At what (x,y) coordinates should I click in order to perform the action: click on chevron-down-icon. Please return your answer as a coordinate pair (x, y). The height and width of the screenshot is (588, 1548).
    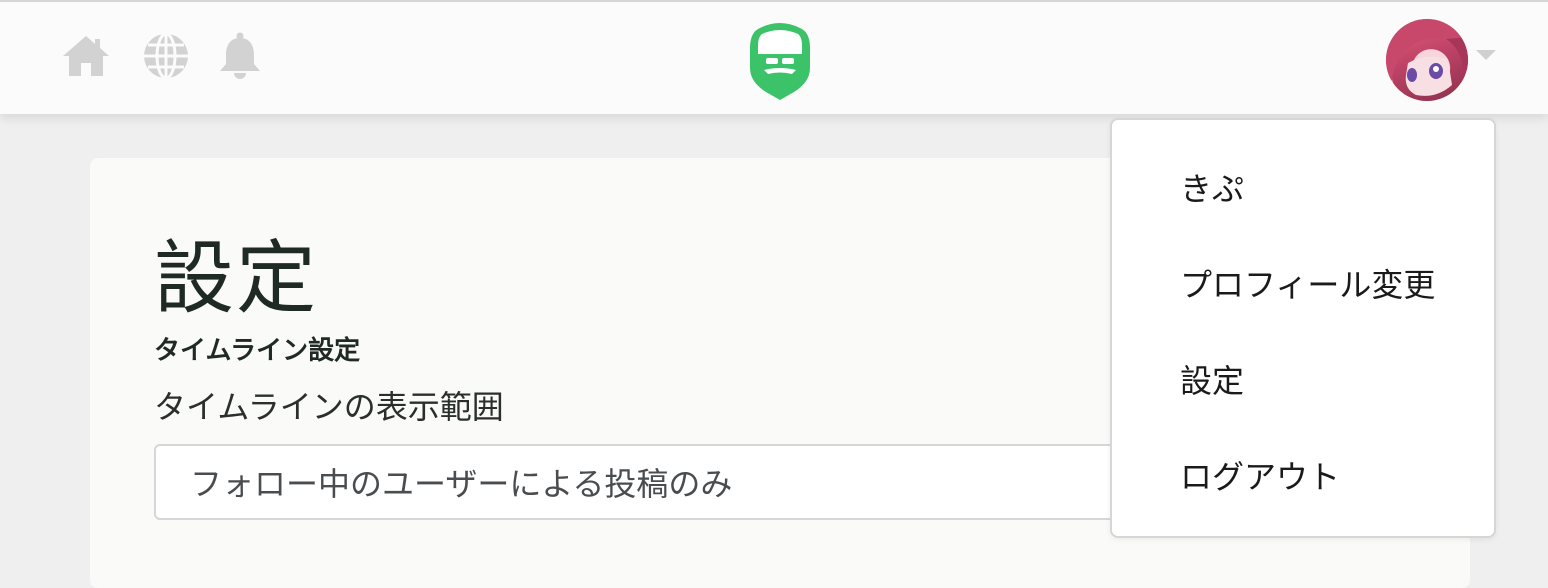
    Looking at the image, I should click on (1486, 55).